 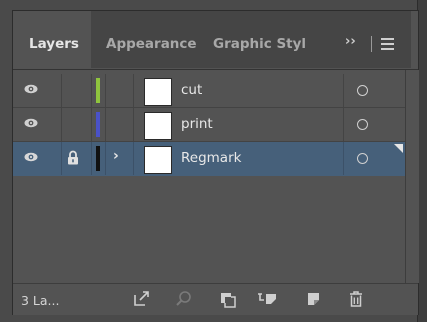 What do you see at coordinates (73, 157) in the screenshot?
I see `lock-icon` at bounding box center [73, 157].